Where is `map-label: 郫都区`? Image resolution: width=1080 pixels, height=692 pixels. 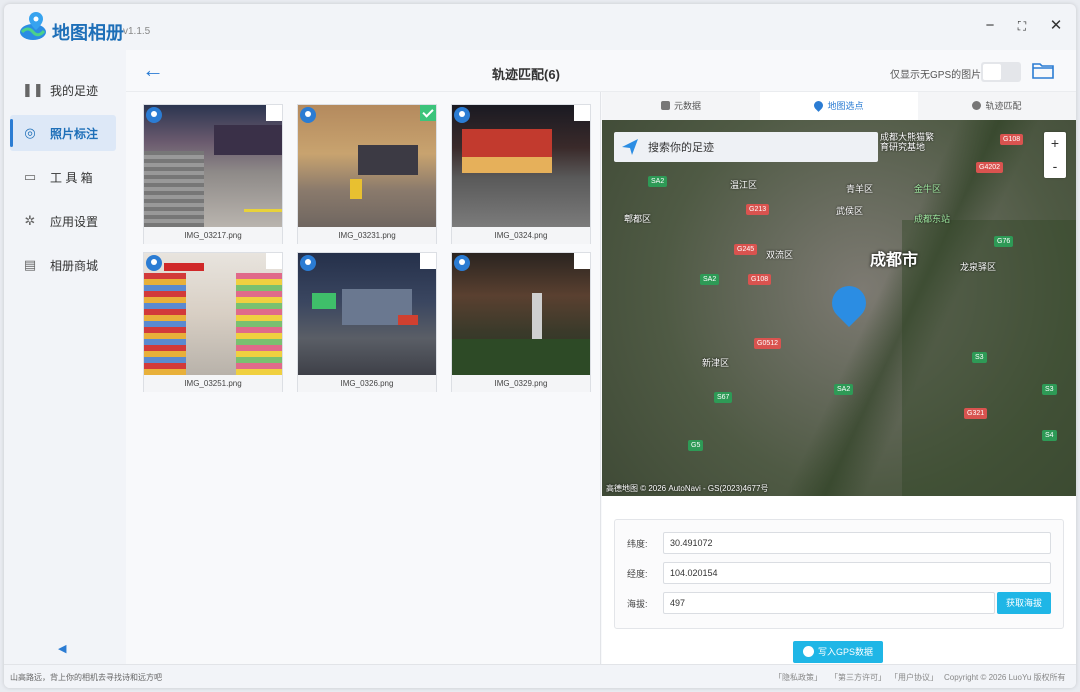
map-label: 郫都区 is located at coordinates (638, 219).